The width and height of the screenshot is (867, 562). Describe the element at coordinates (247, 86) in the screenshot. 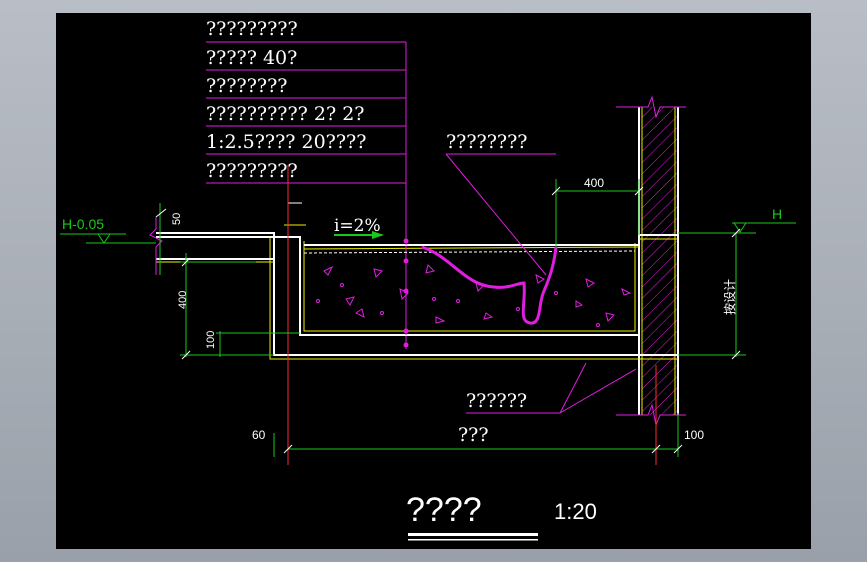

I see `layer-label-3: ????????` at that location.